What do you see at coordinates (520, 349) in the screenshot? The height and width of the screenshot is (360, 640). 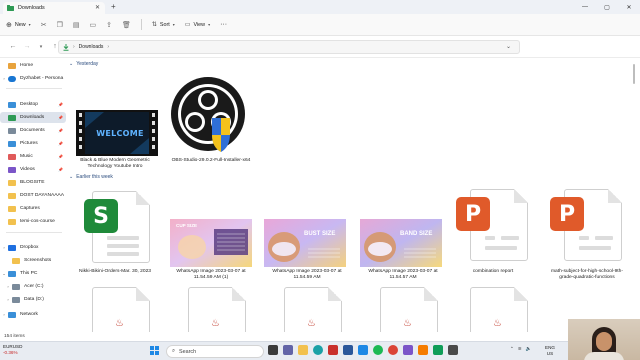 I see `wifi-icon: ≋` at bounding box center [520, 349].